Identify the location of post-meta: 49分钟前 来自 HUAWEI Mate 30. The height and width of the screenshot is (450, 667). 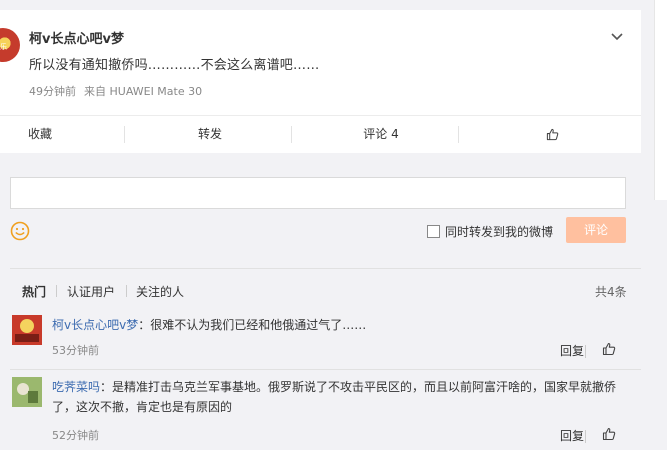
(115, 91).